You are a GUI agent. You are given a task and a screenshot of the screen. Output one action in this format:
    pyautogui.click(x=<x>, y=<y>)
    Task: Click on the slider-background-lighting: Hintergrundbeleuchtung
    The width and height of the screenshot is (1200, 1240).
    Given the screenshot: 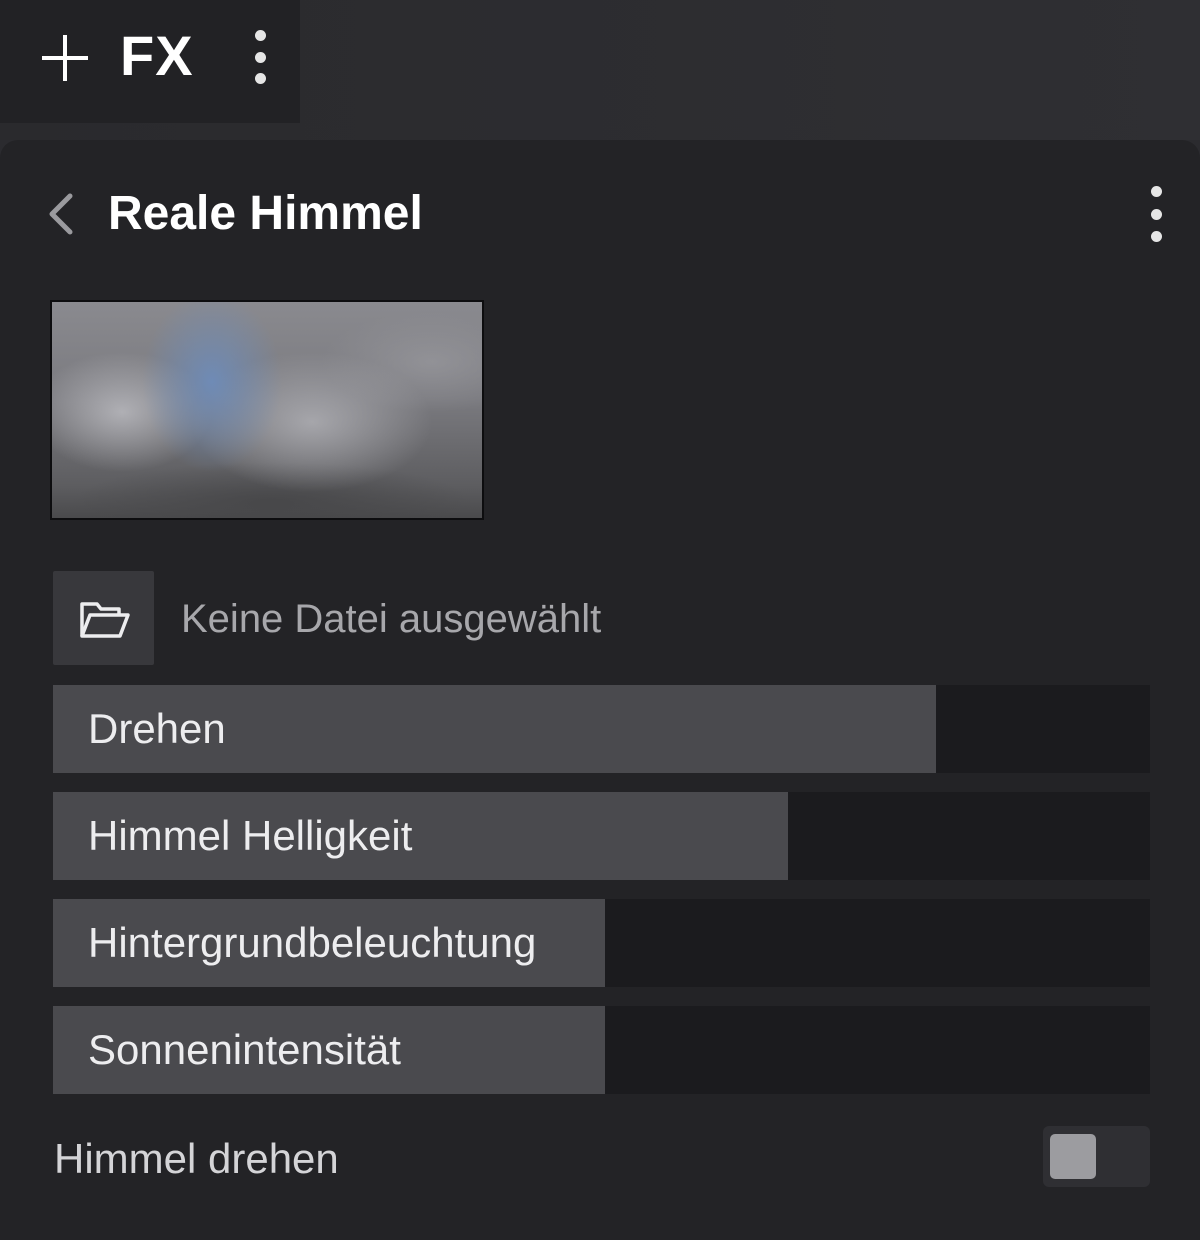 What is the action you would take?
    pyautogui.click(x=601, y=943)
    